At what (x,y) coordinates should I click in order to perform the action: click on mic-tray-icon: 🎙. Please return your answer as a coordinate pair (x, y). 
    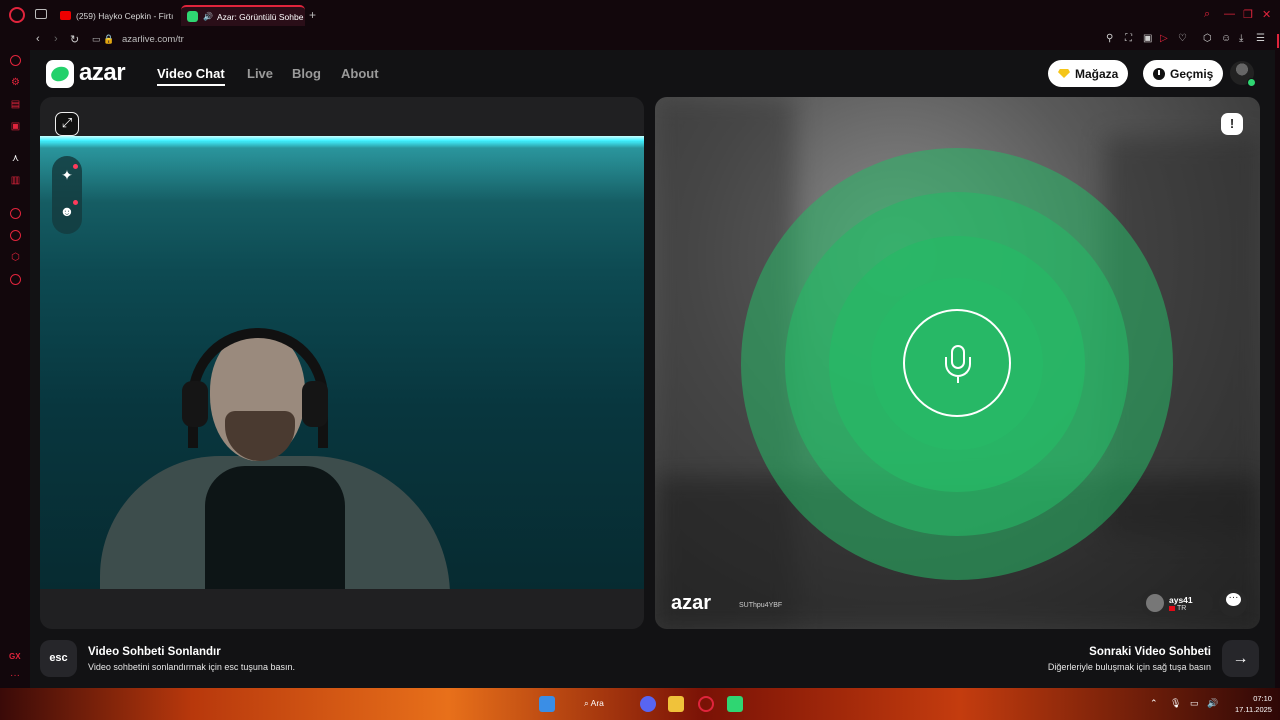
    Looking at the image, I should click on (1175, 703).